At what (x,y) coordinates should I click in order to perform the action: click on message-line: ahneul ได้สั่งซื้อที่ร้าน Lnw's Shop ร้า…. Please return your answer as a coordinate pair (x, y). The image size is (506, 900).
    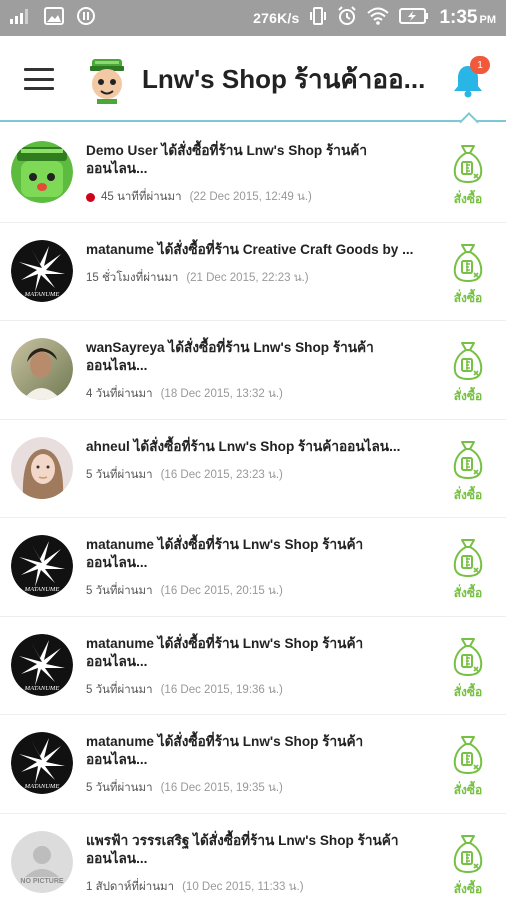
    Looking at the image, I should click on (243, 446).